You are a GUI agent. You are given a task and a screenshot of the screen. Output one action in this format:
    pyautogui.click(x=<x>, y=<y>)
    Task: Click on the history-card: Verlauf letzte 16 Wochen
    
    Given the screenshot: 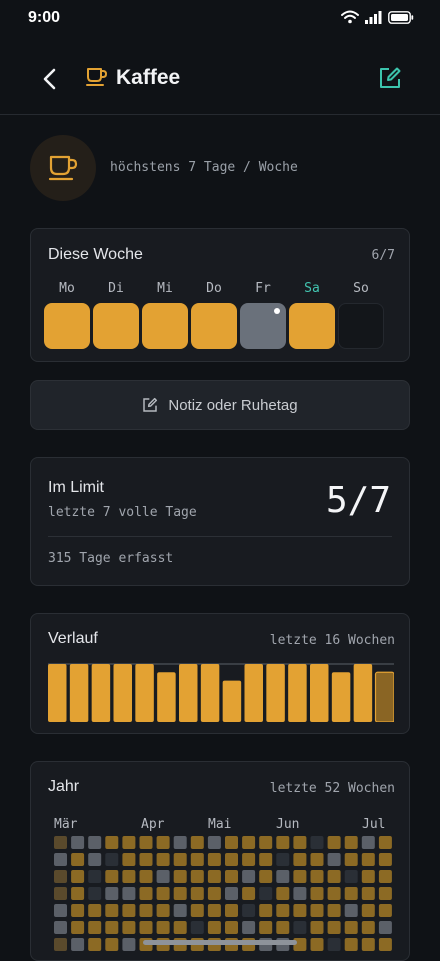 What is the action you would take?
    pyautogui.click(x=220, y=673)
    